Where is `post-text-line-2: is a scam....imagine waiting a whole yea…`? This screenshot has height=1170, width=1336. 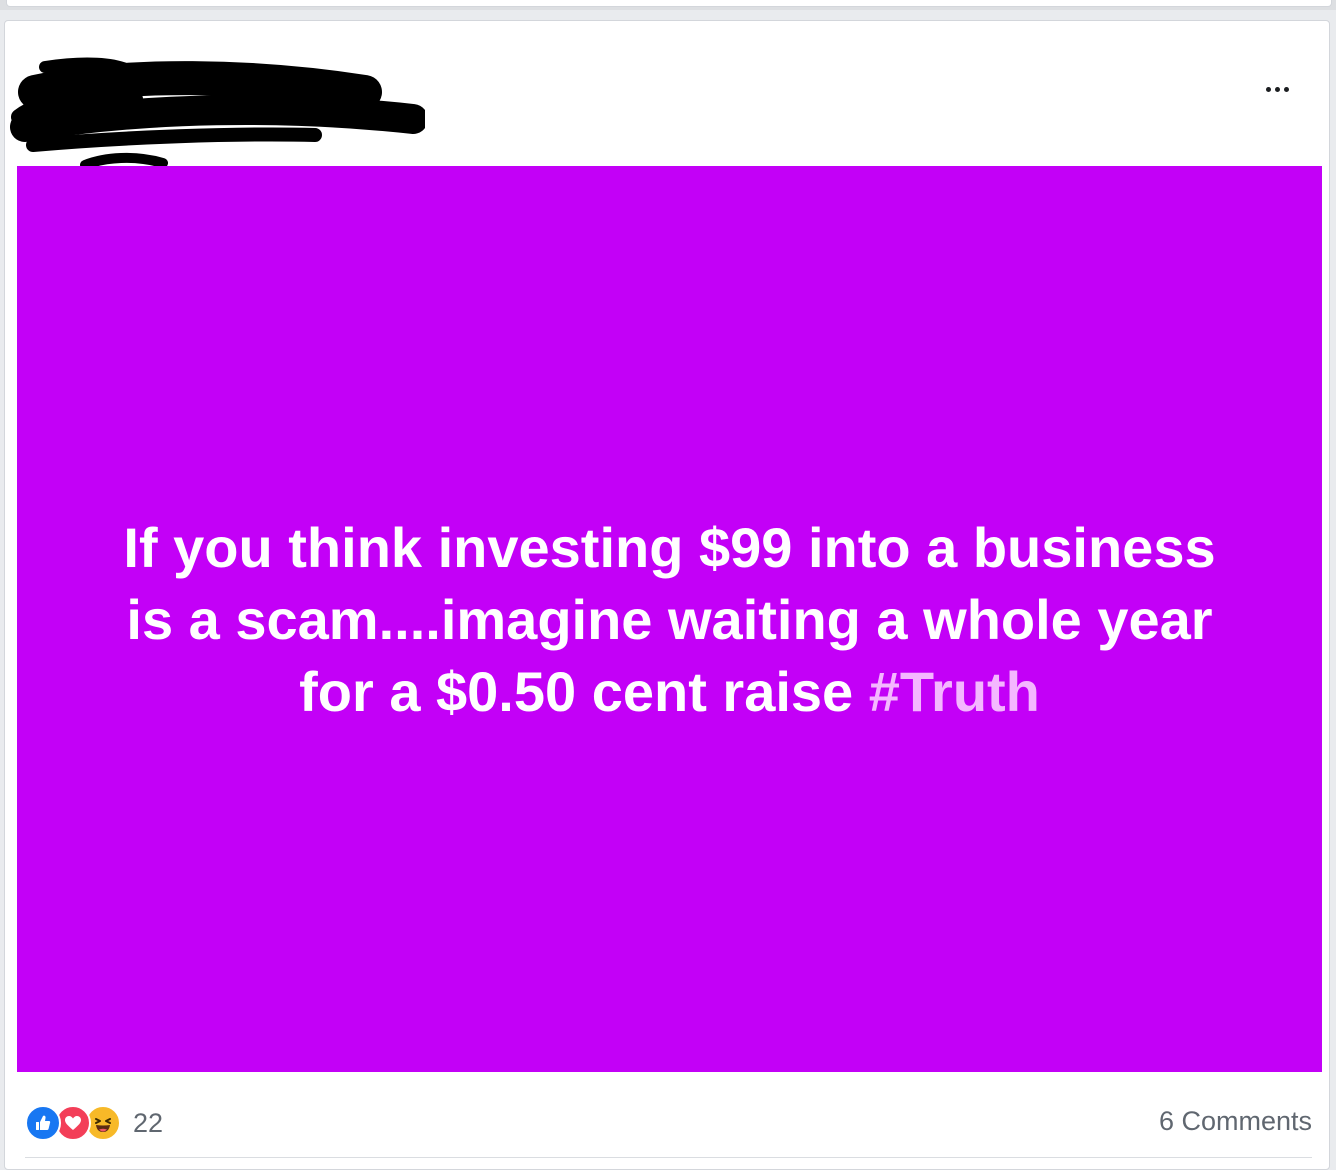
post-text-line-2: is a scam....imagine waiting a whole yea… is located at coordinates (669, 619).